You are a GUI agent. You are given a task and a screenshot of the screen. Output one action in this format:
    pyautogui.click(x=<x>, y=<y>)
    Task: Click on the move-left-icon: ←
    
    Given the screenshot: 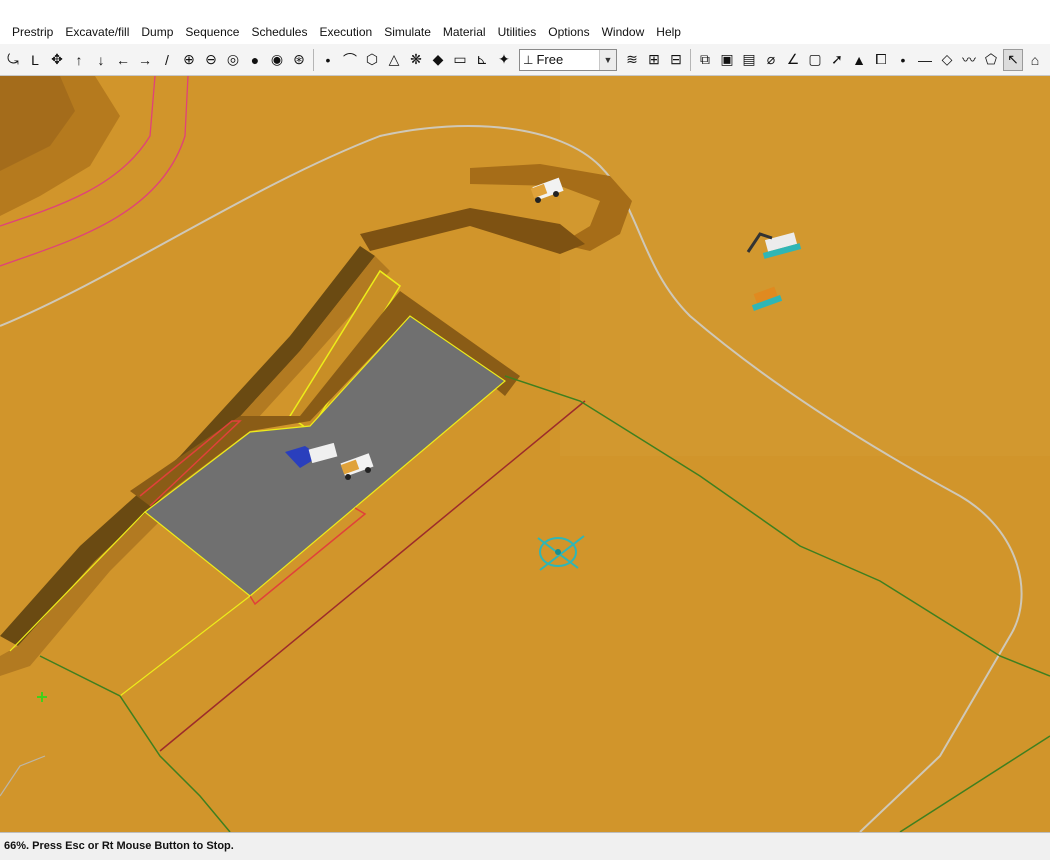 What is the action you would take?
    pyautogui.click(x=123, y=60)
    